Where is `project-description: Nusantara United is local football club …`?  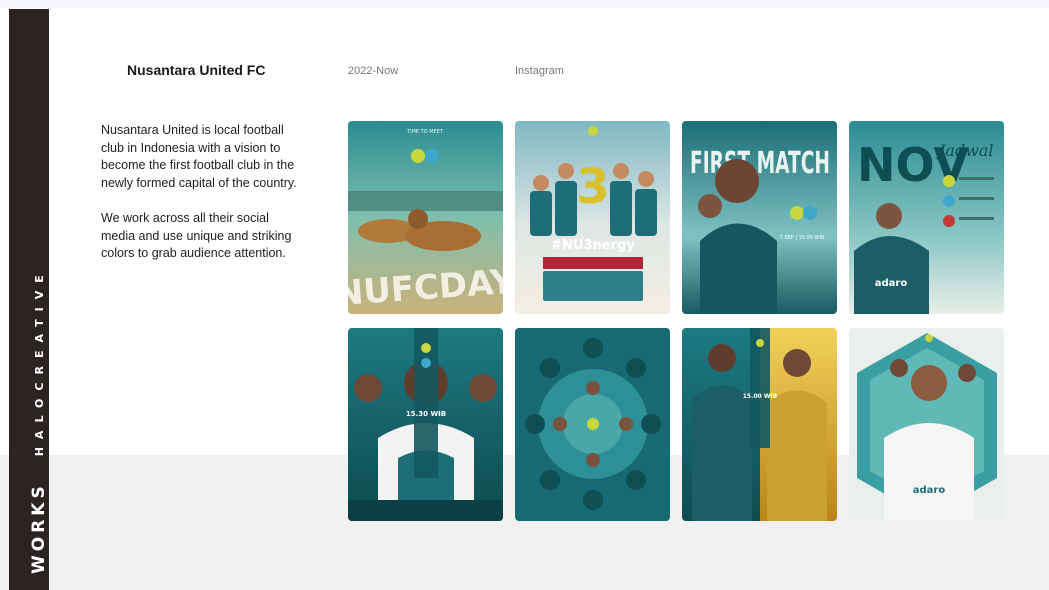 project-description: Nusantara United is local football club … is located at coordinates (201, 201).